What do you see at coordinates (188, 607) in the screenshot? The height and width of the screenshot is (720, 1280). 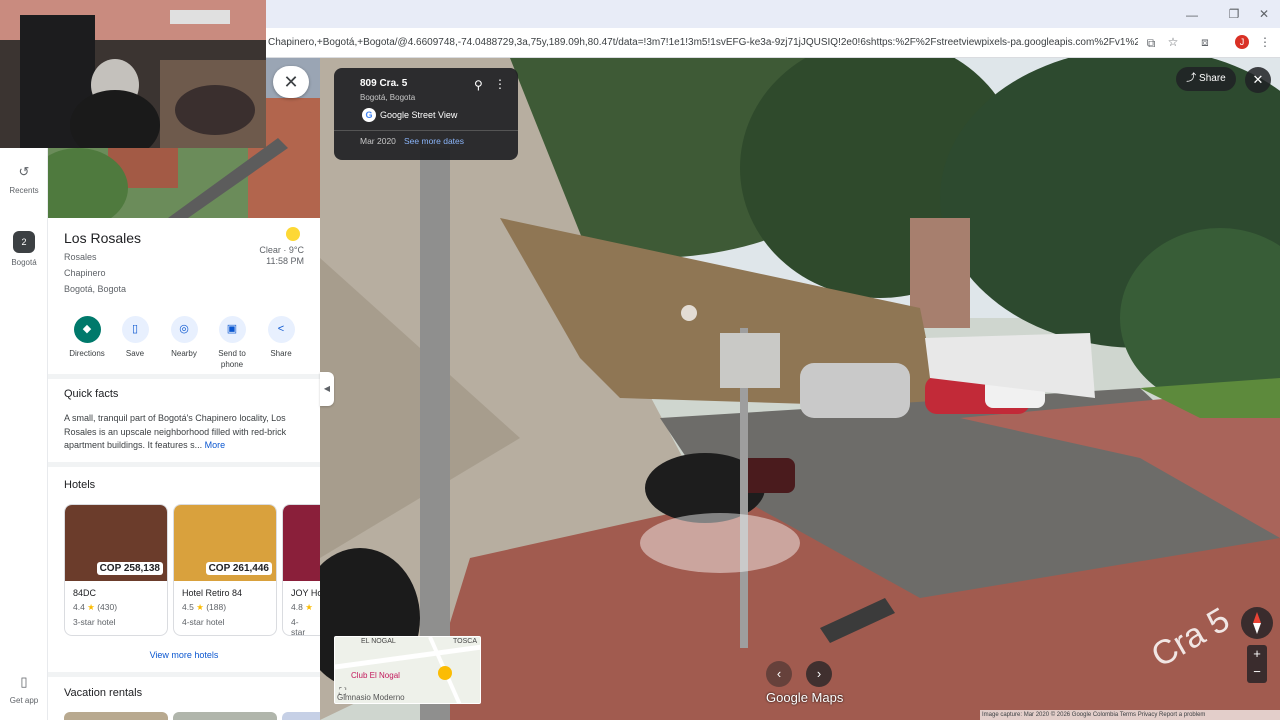 I see `hotel-rating: 4.5` at bounding box center [188, 607].